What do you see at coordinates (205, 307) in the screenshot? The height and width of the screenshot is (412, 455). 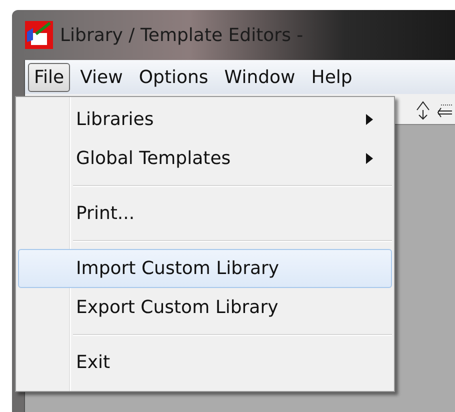 I see `menu-item: Export Custom Library` at bounding box center [205, 307].